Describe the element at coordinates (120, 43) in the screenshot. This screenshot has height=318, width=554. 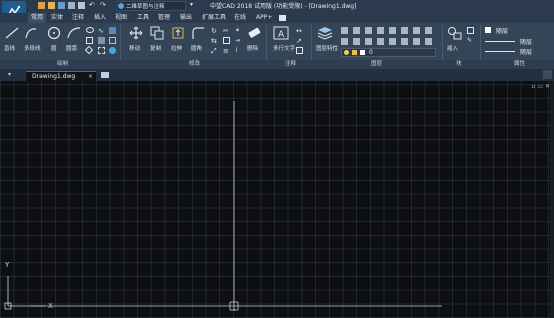
I see `panel-divider` at that location.